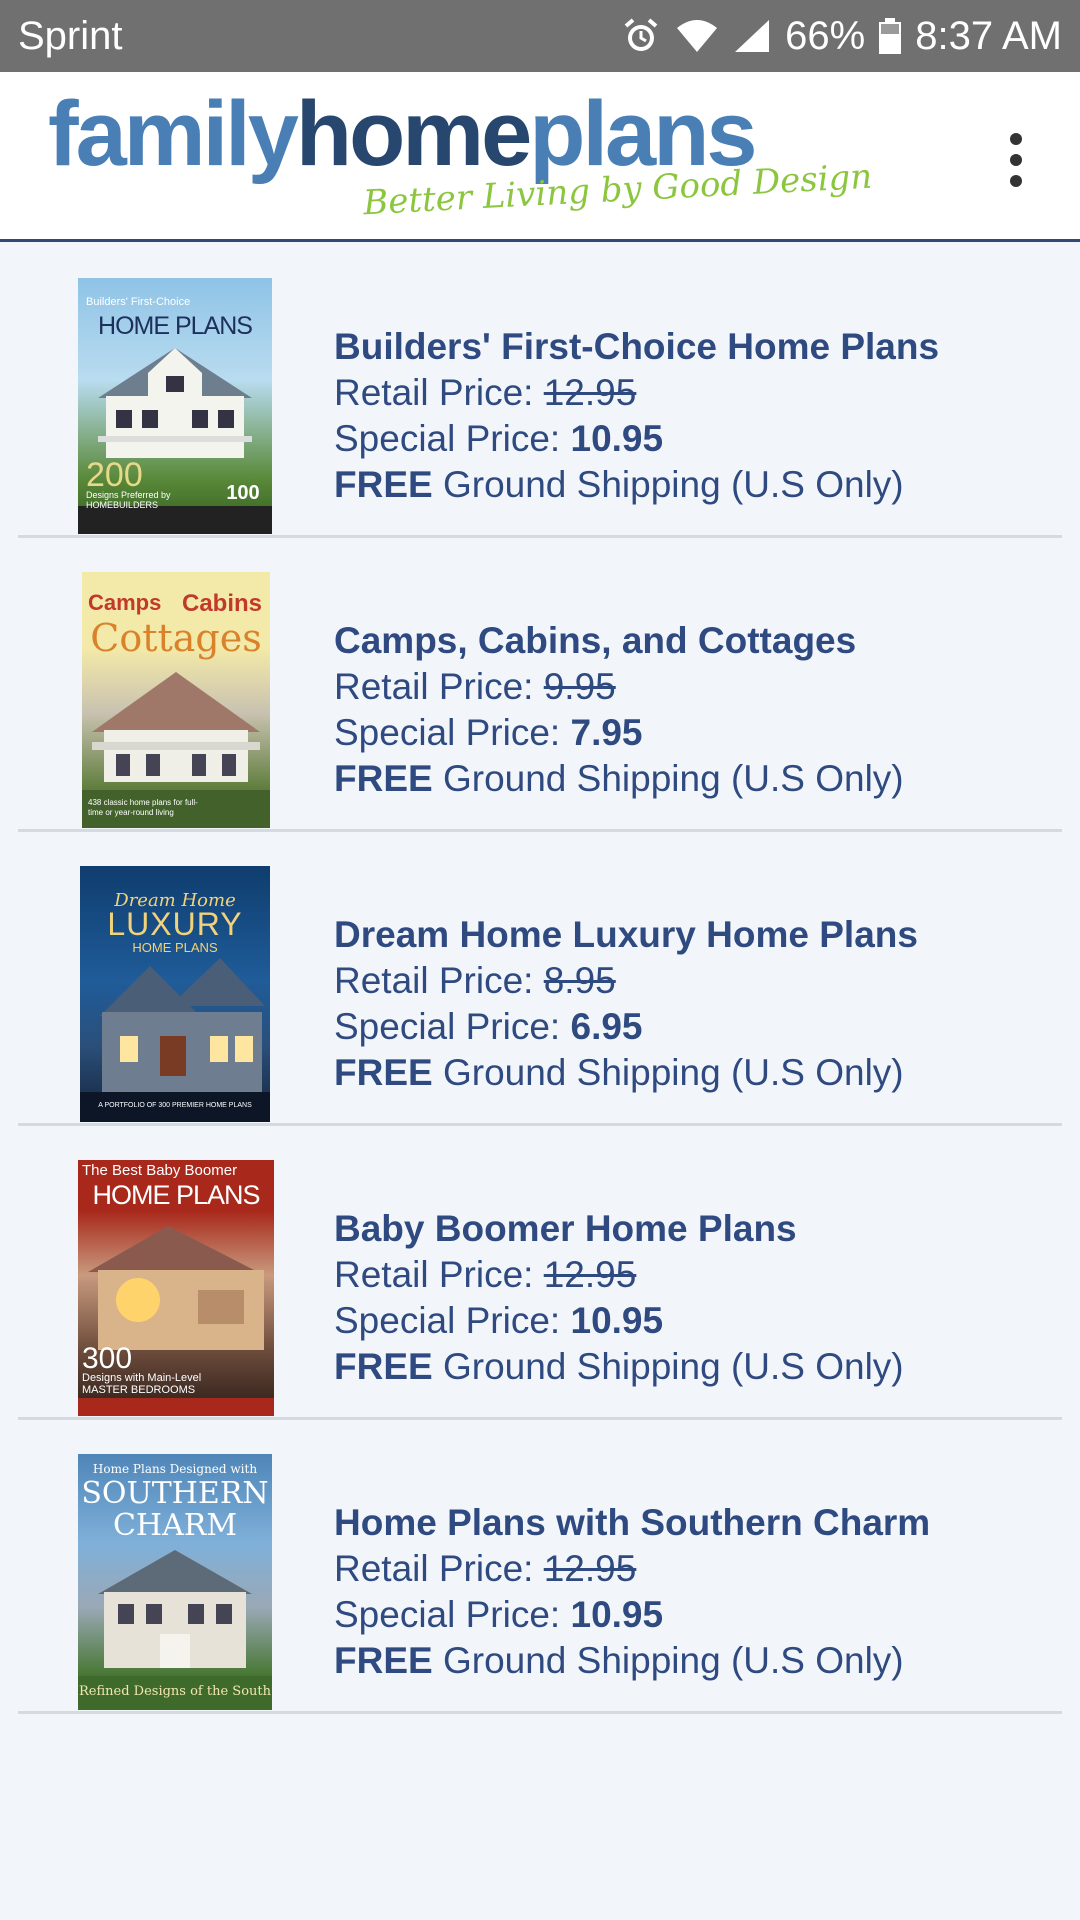  I want to click on retail-price: 8.95, so click(579, 980).